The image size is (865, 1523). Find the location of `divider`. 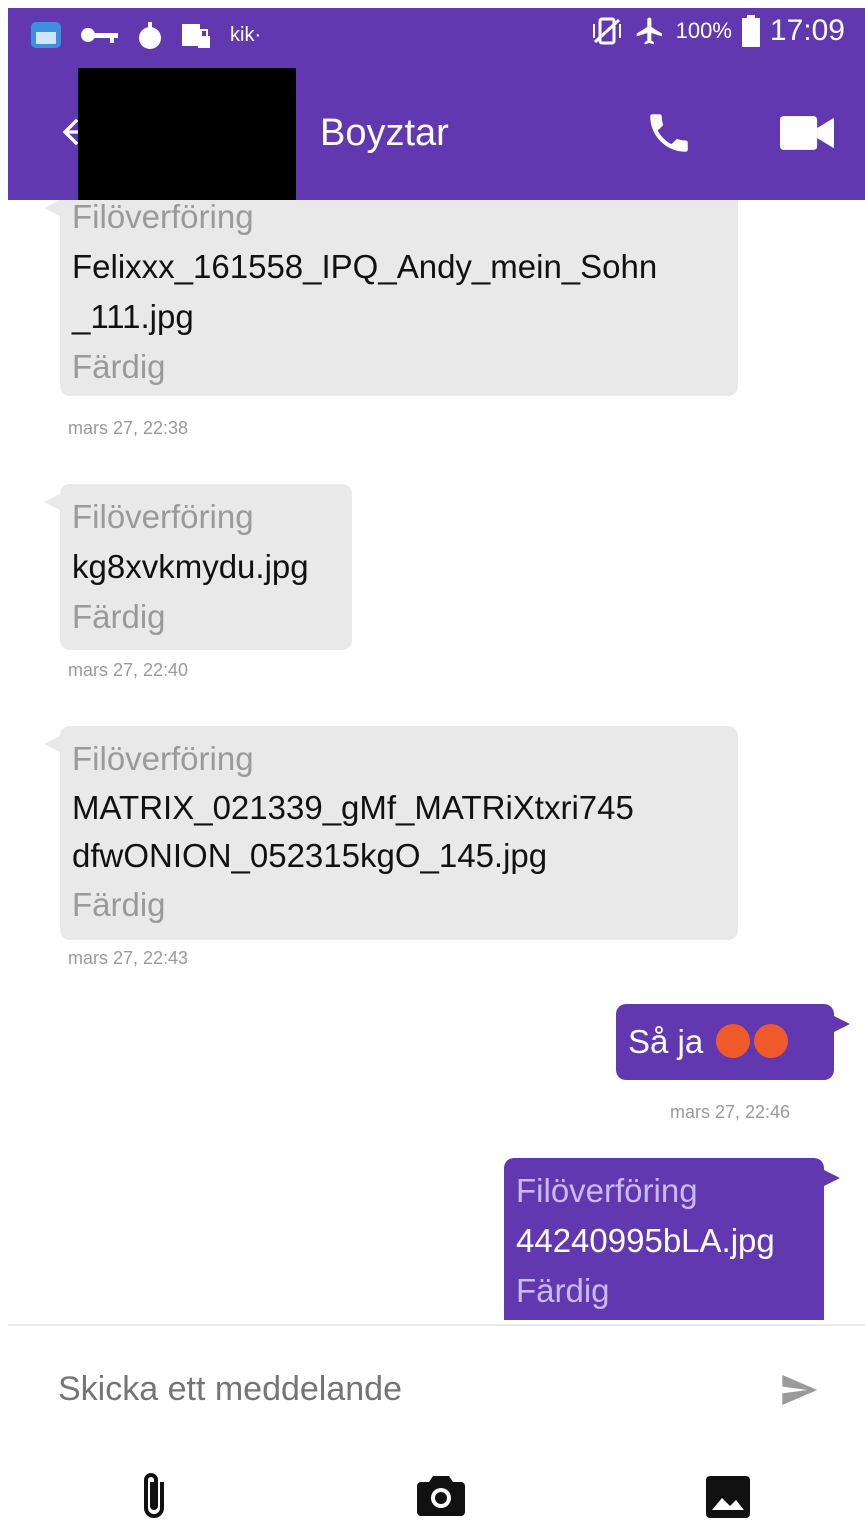

divider is located at coordinates (436, 1325).